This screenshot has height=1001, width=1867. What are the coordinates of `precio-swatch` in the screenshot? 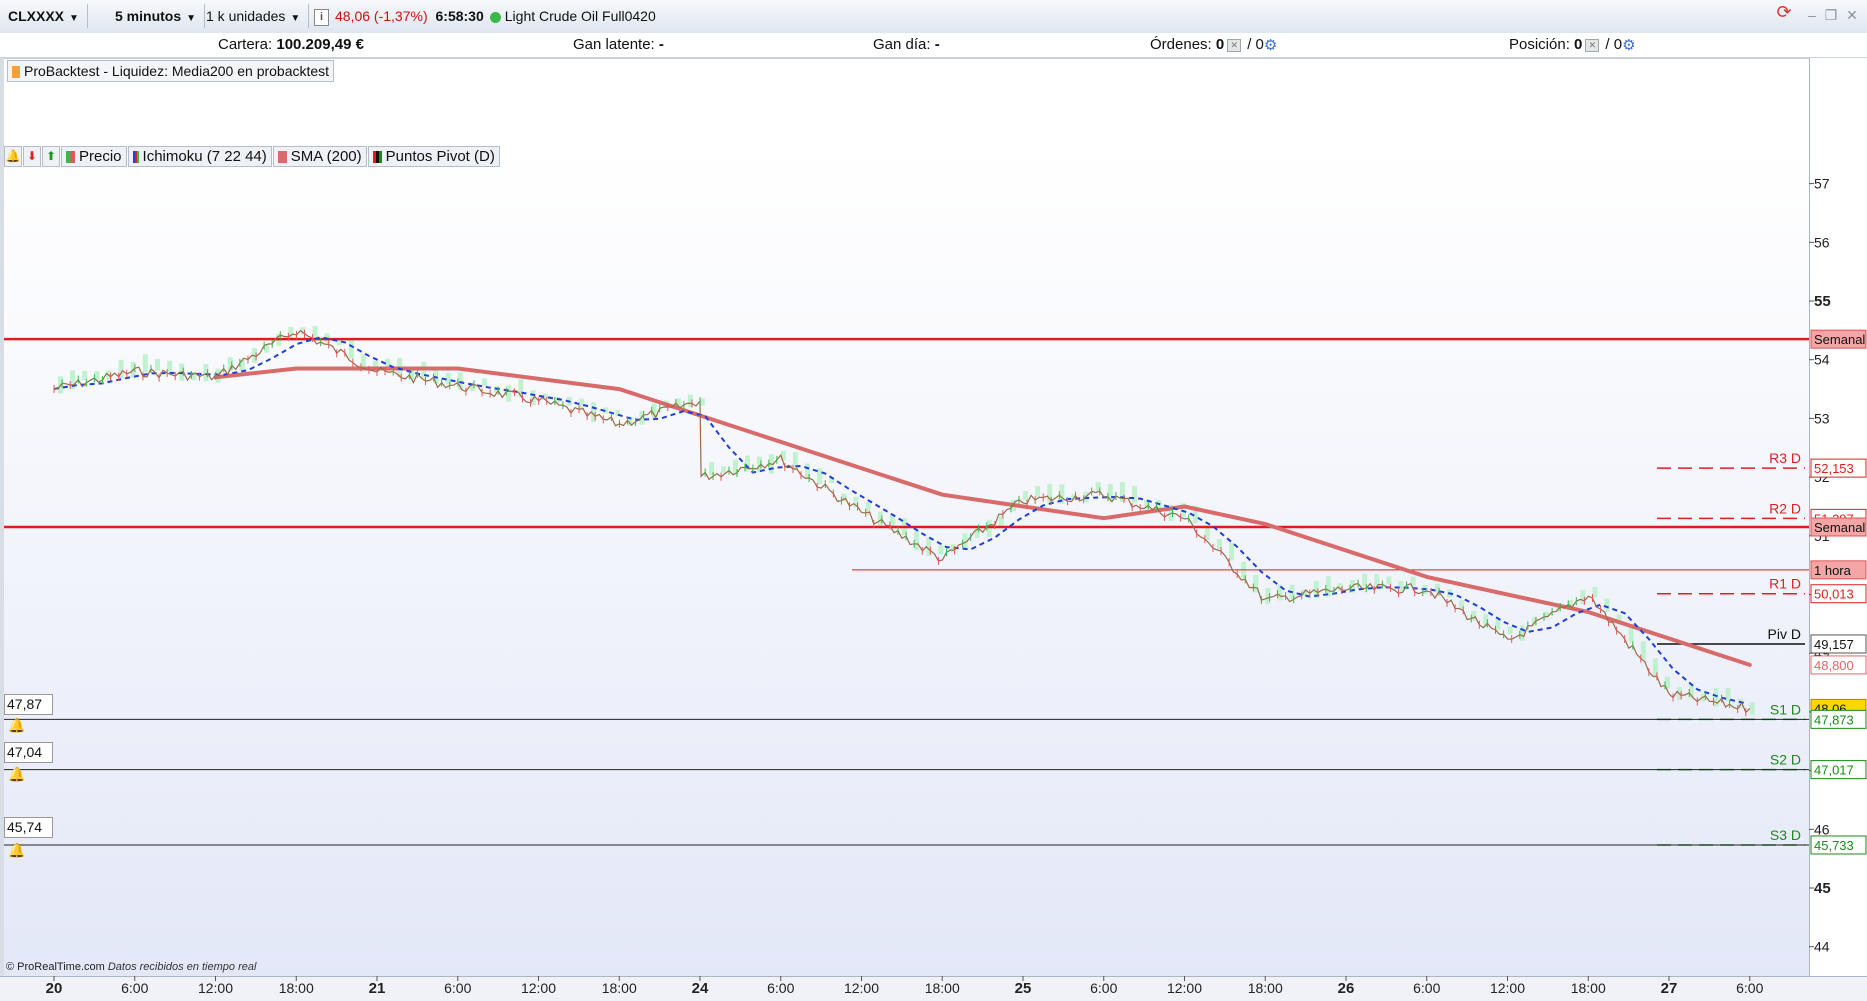 It's located at (70, 157).